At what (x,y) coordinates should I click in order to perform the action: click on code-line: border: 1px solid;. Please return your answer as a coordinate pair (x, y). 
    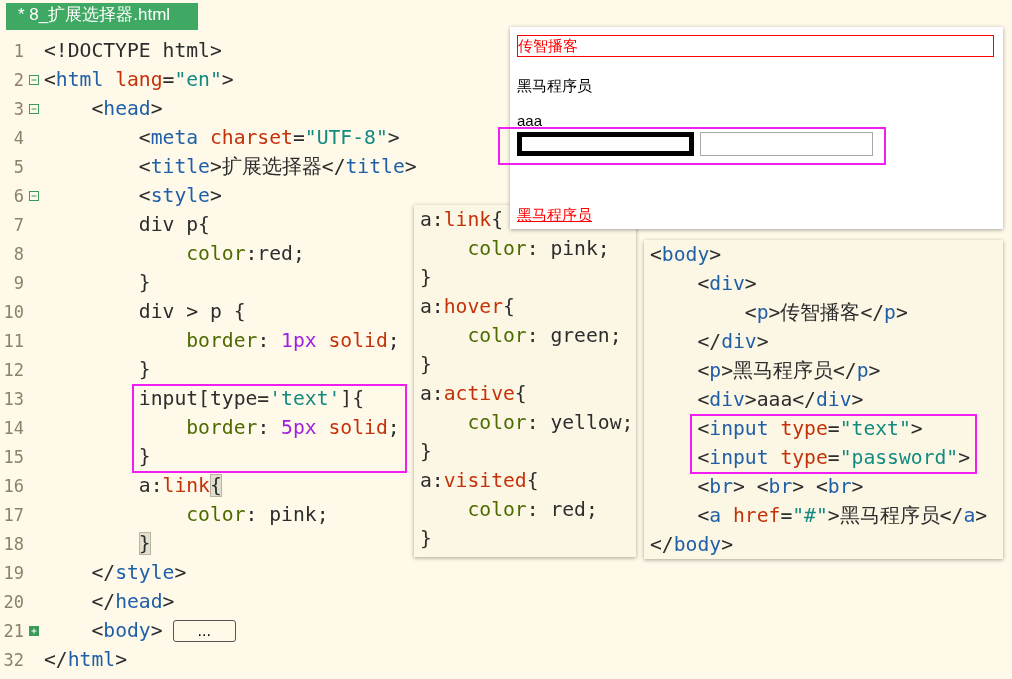
    Looking at the image, I should click on (293, 340).